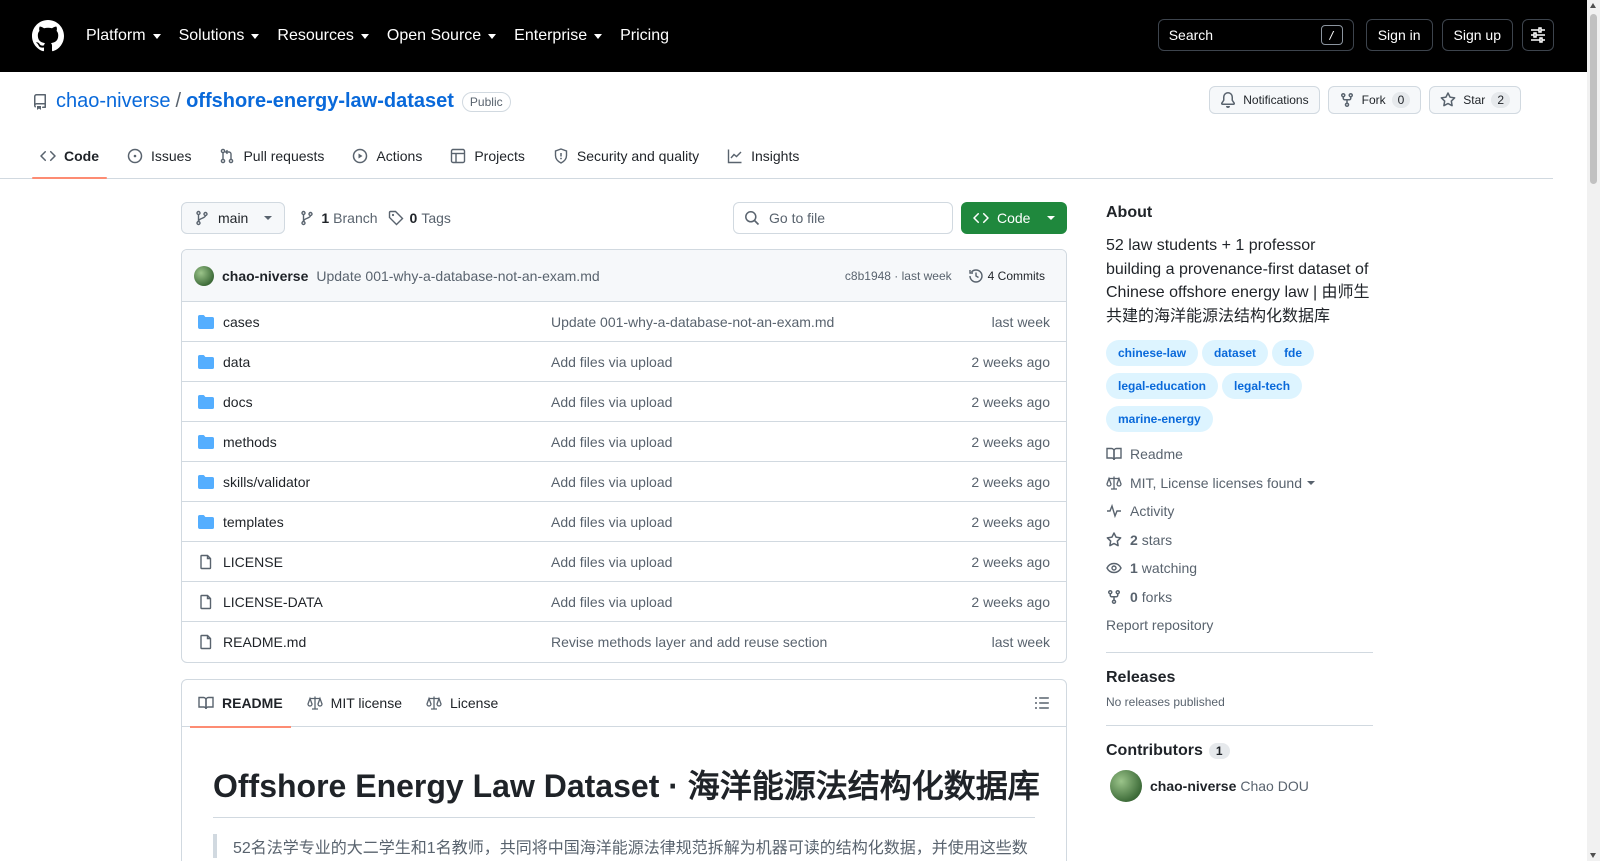 This screenshot has height=861, width=1600. What do you see at coordinates (271, 156) in the screenshot?
I see `tab-pull-requests: Pull requests` at bounding box center [271, 156].